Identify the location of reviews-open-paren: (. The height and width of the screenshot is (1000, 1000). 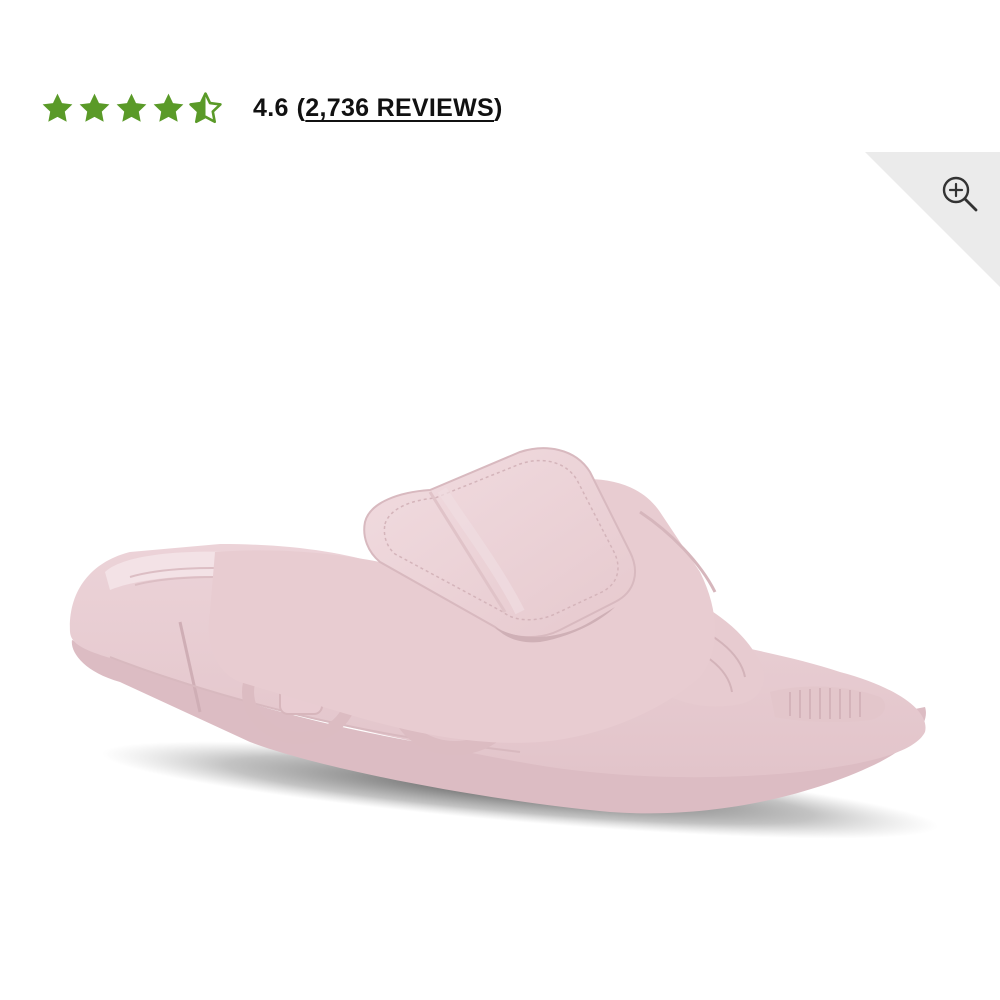
(301, 107).